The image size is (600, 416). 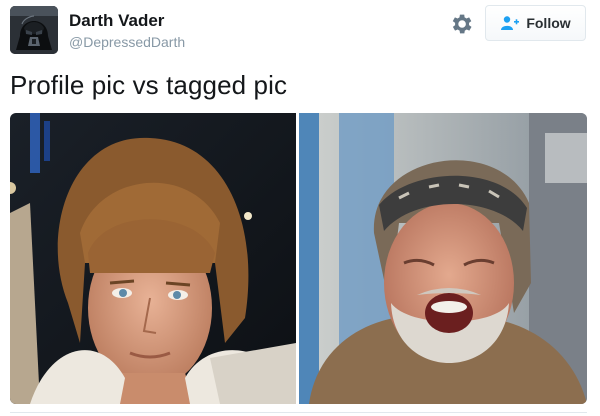 I want to click on tweet-text: Profile pic vs tagged pic, so click(x=149, y=85).